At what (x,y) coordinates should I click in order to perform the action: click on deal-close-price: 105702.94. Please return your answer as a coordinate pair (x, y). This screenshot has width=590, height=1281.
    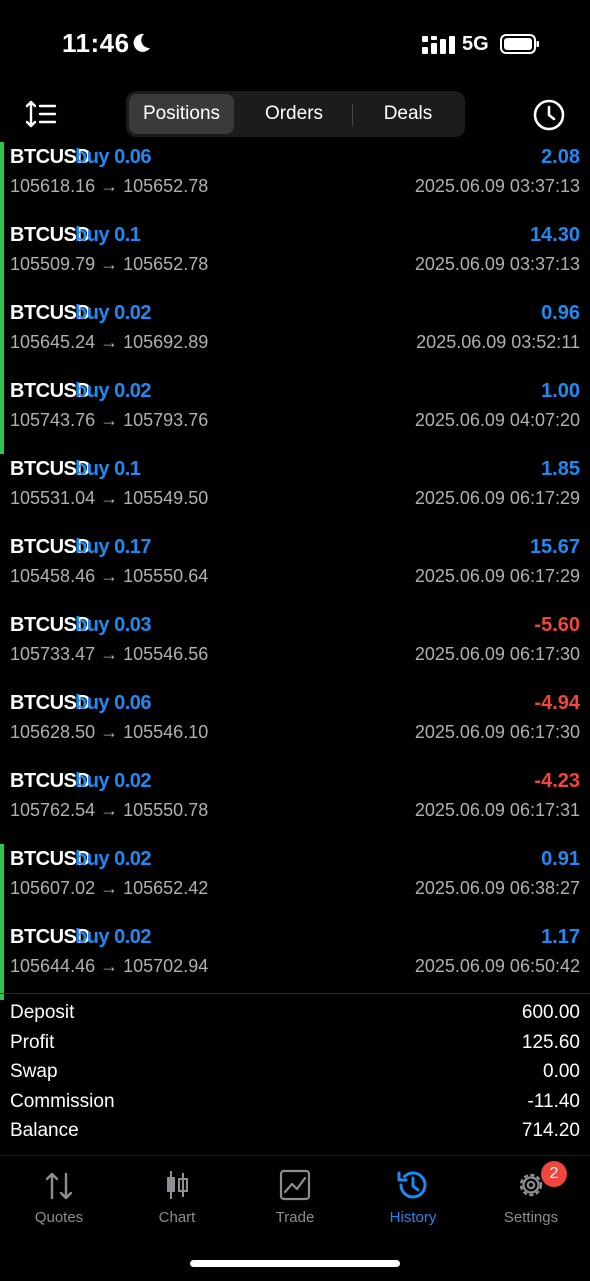
    Looking at the image, I should click on (166, 966).